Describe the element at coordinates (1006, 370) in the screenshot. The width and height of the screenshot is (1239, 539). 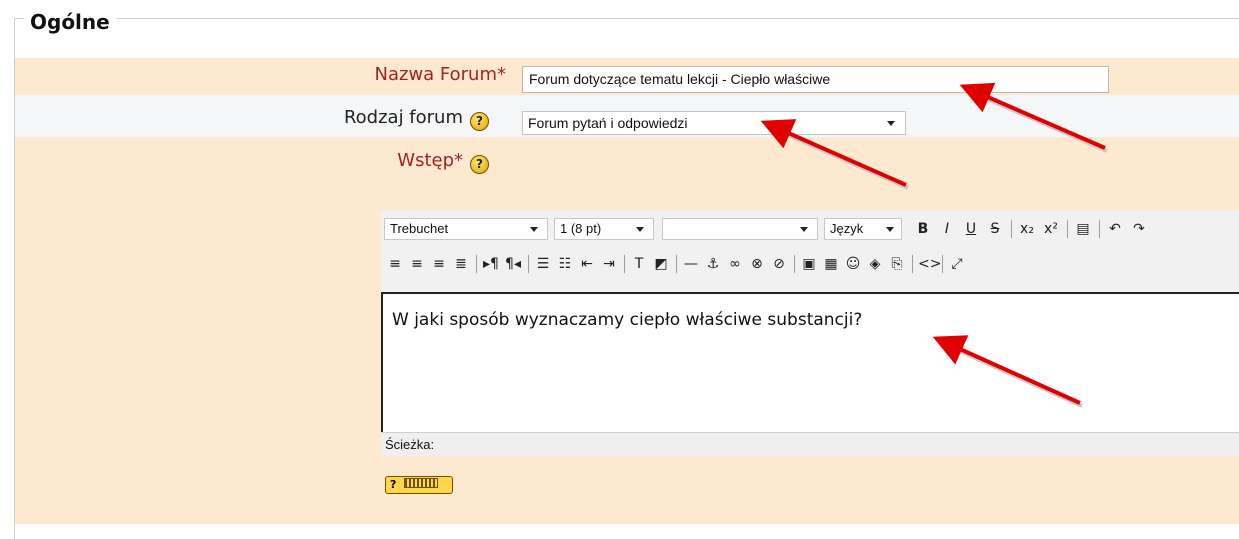
I see `arrow-editor-content` at that location.